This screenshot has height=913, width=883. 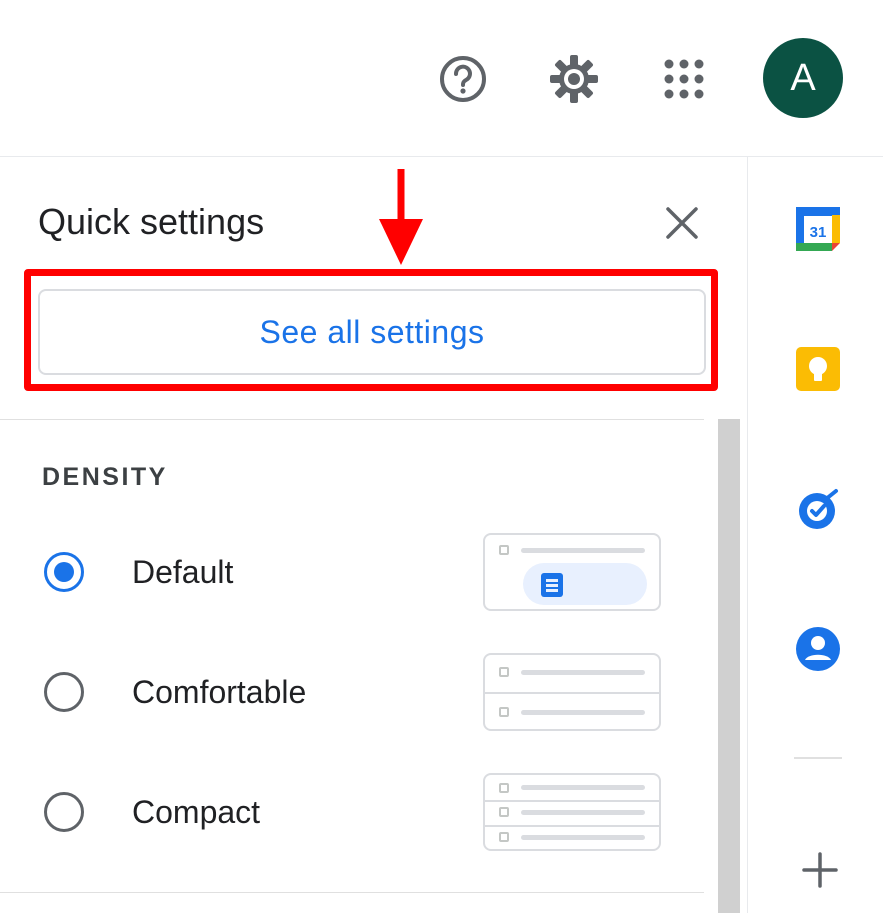 I want to click on gear-icon, so click(x=574, y=79).